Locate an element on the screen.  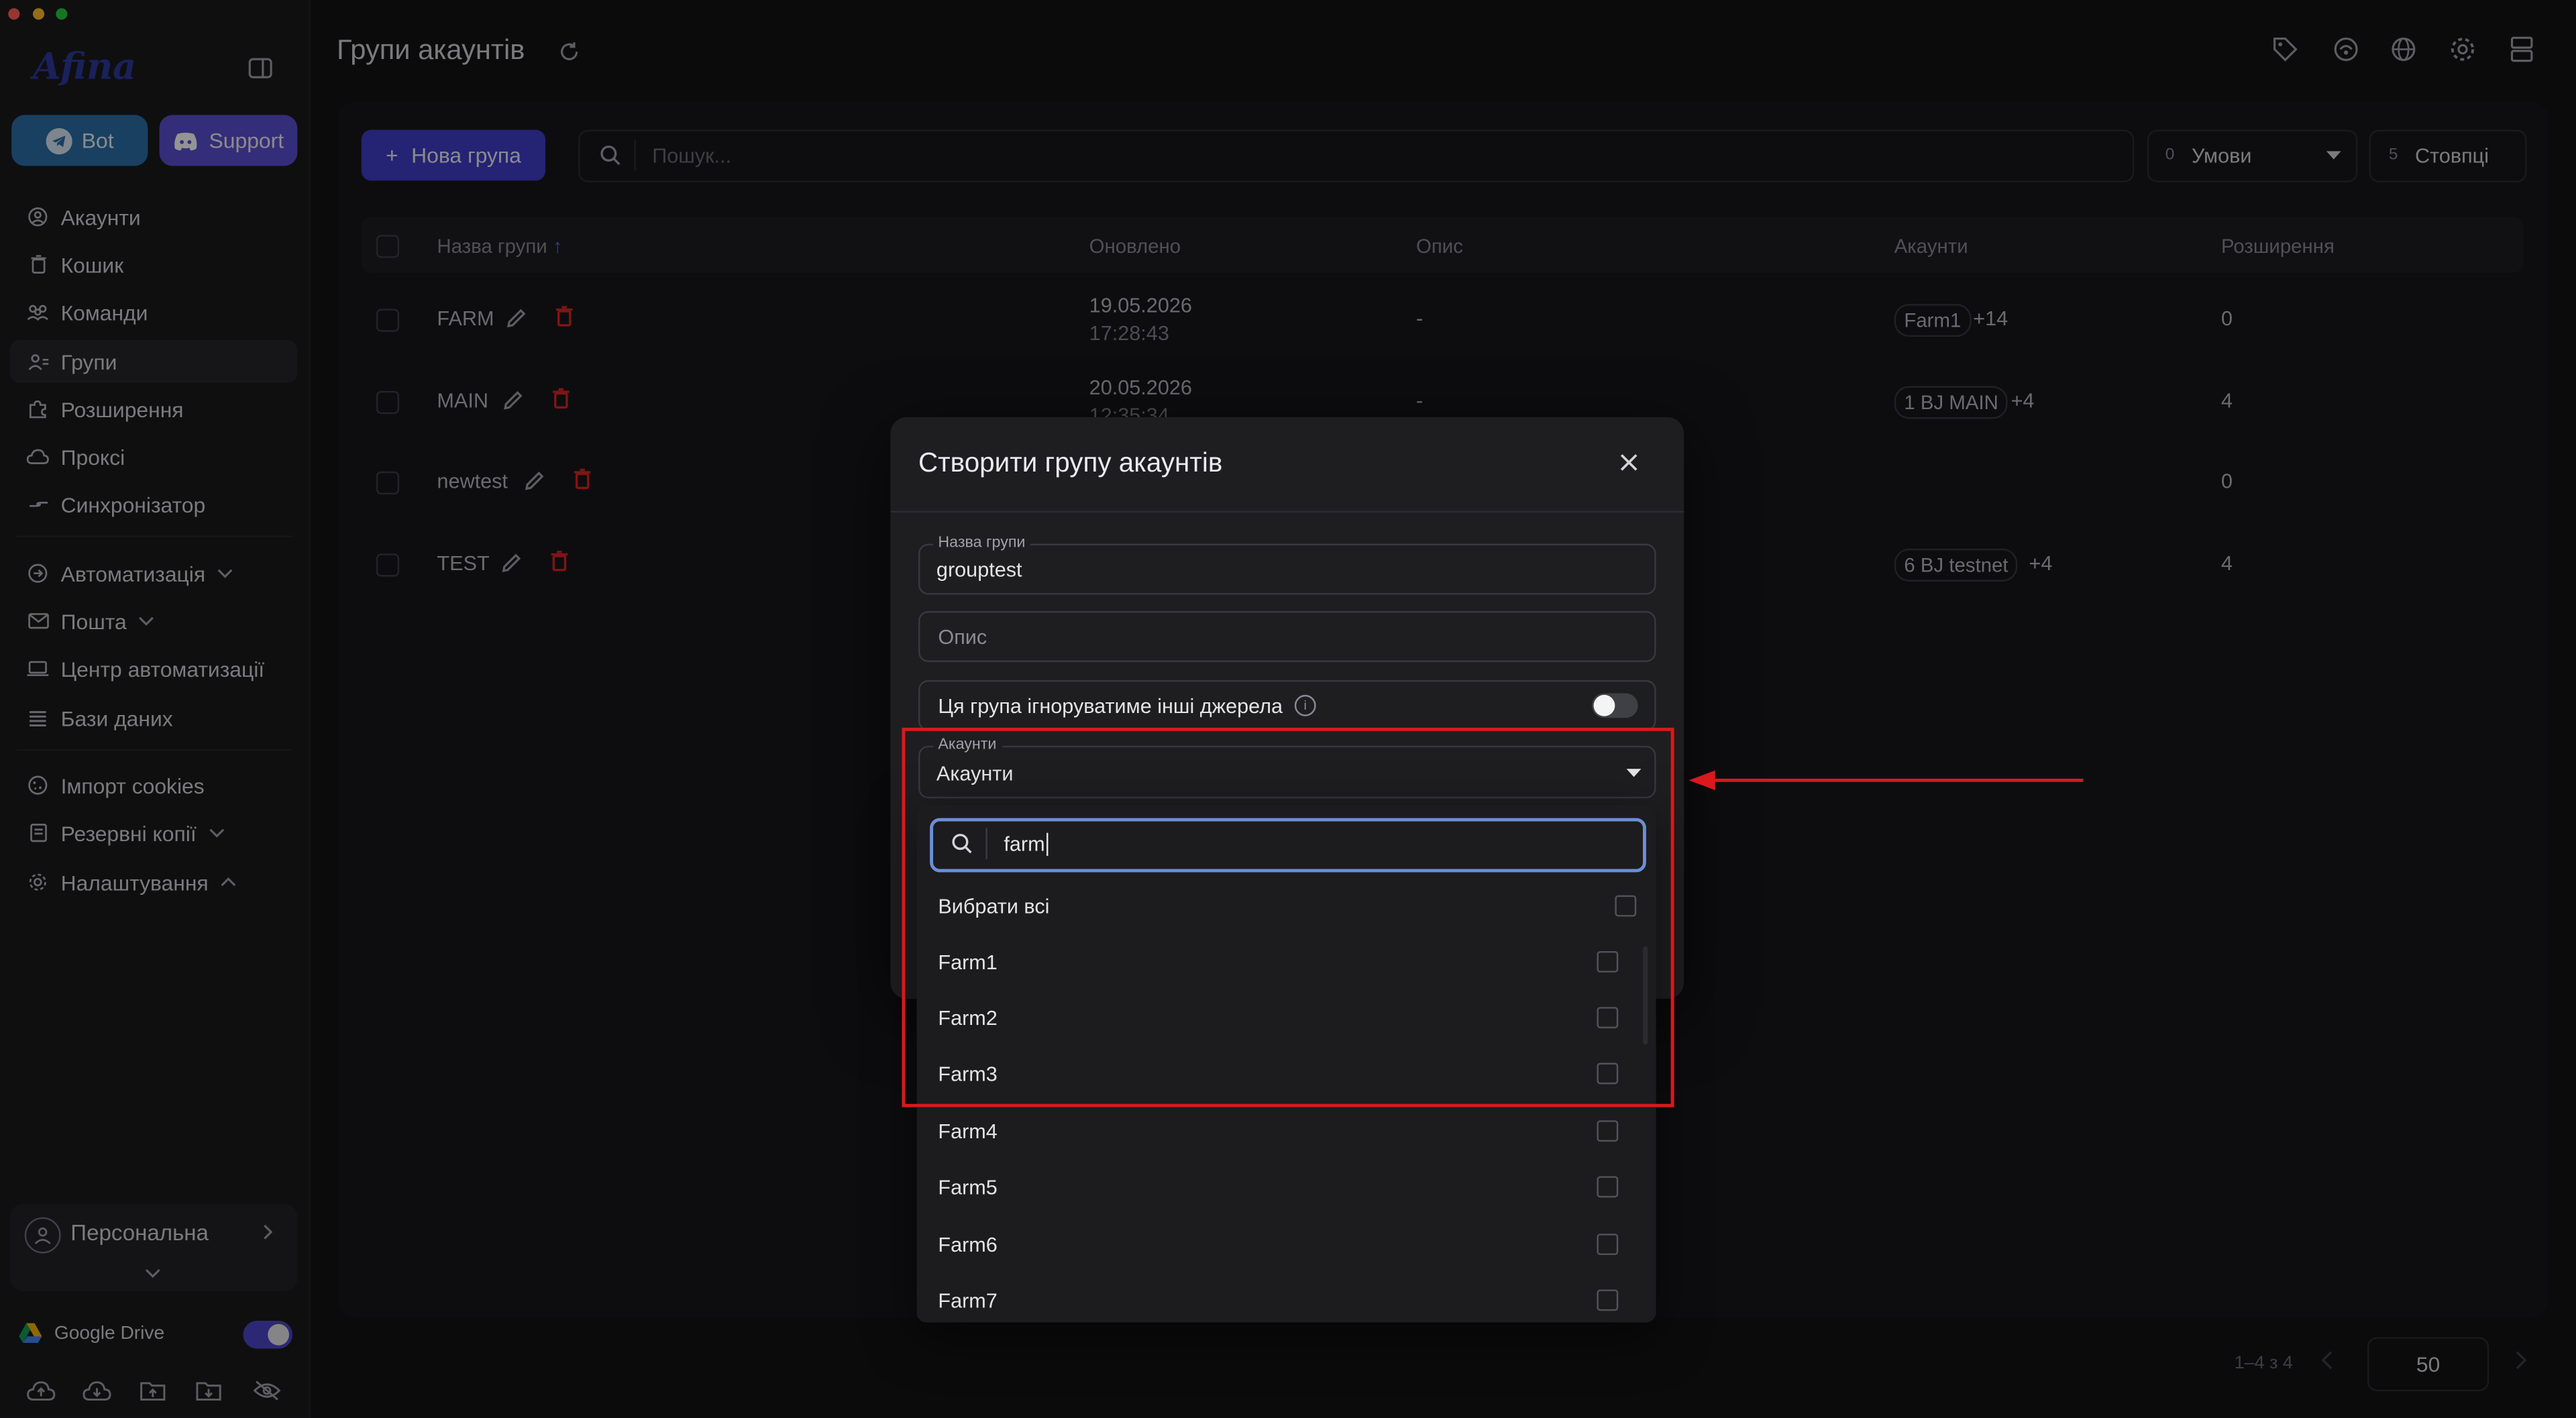
modal-divider is located at coordinates (1287, 511).